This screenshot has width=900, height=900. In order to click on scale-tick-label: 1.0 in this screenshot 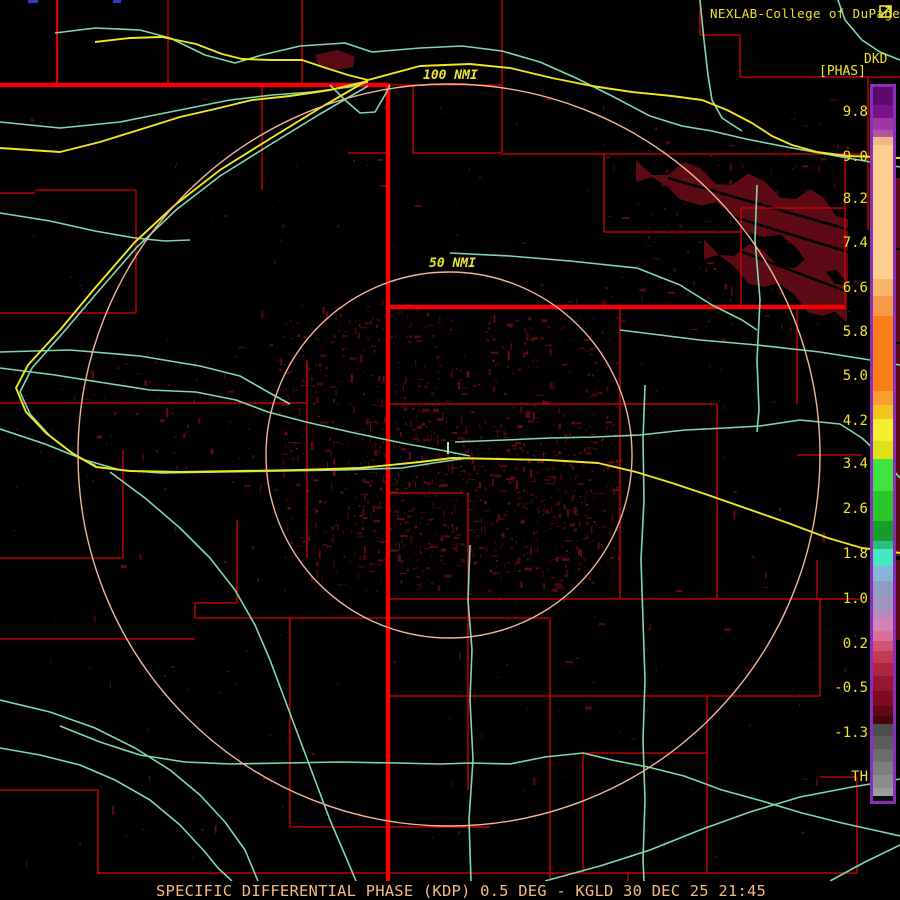, I will do `click(855, 599)`.